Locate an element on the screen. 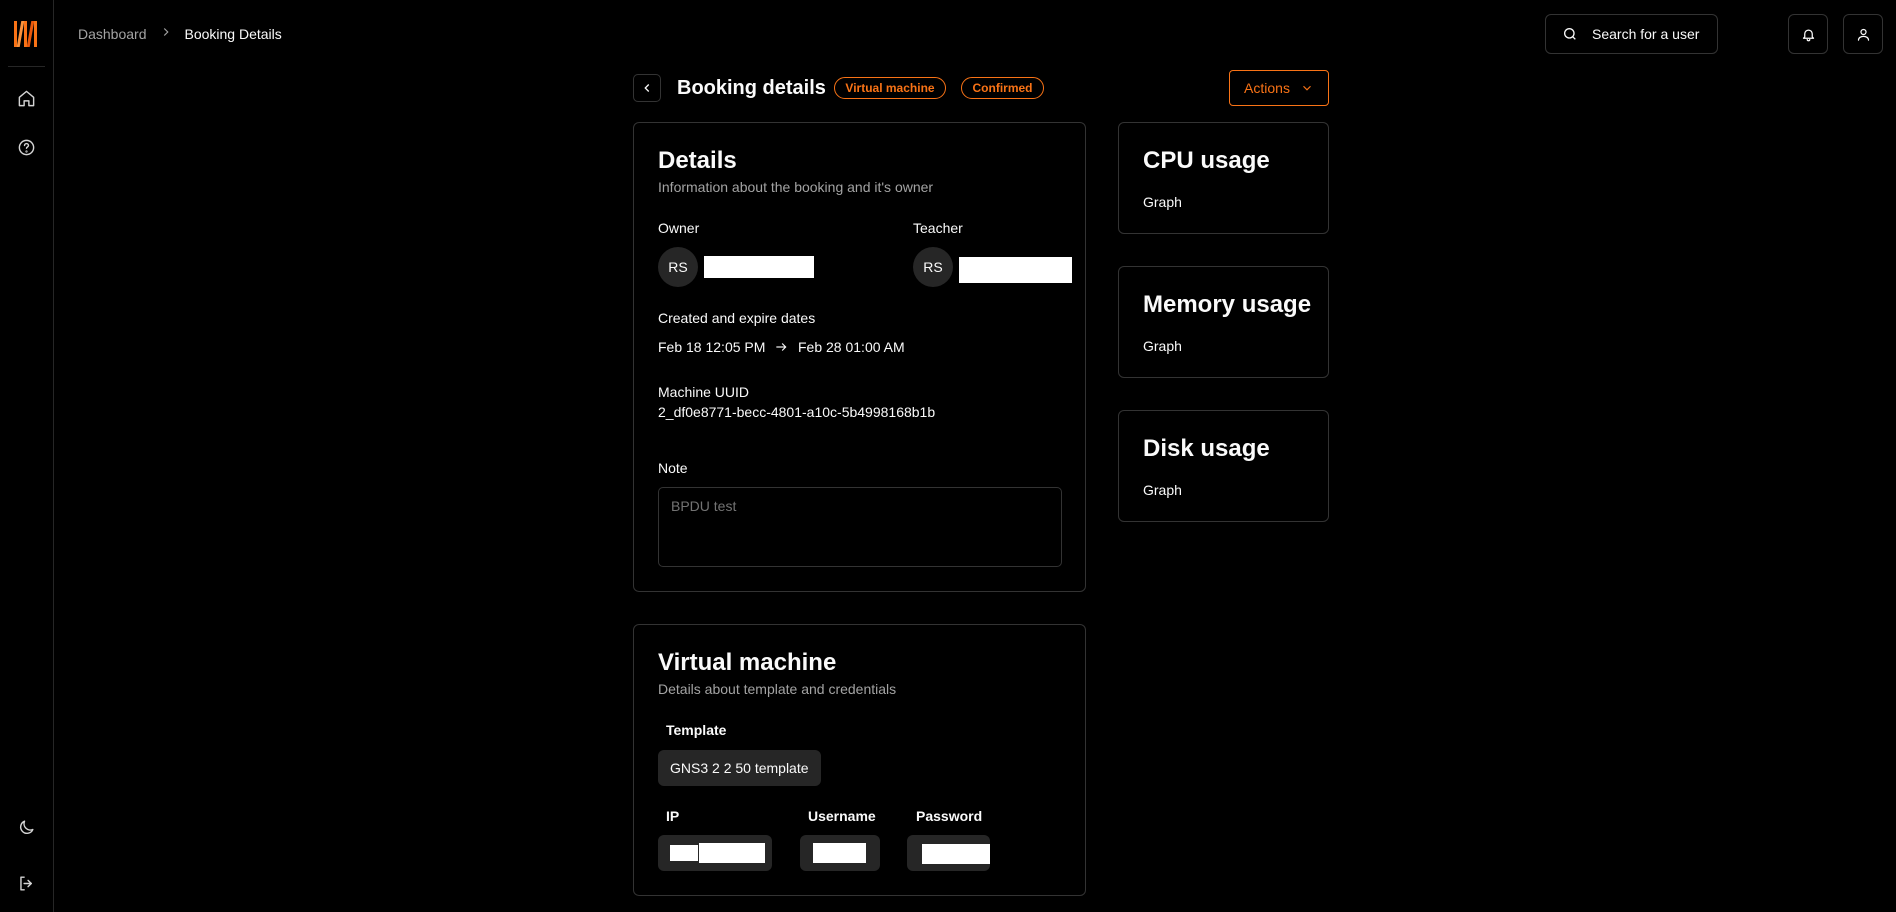 This screenshot has width=1896, height=912. cpu-usage-graph: Graph is located at coordinates (1162, 202).